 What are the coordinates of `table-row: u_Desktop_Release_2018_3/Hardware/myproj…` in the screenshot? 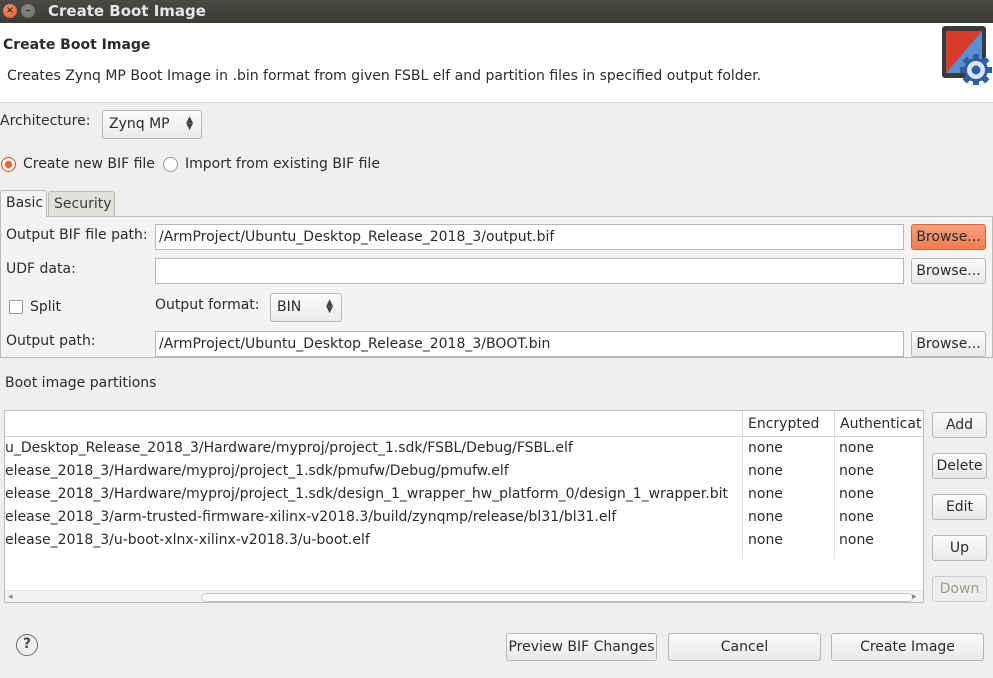 It's located at (464, 448).